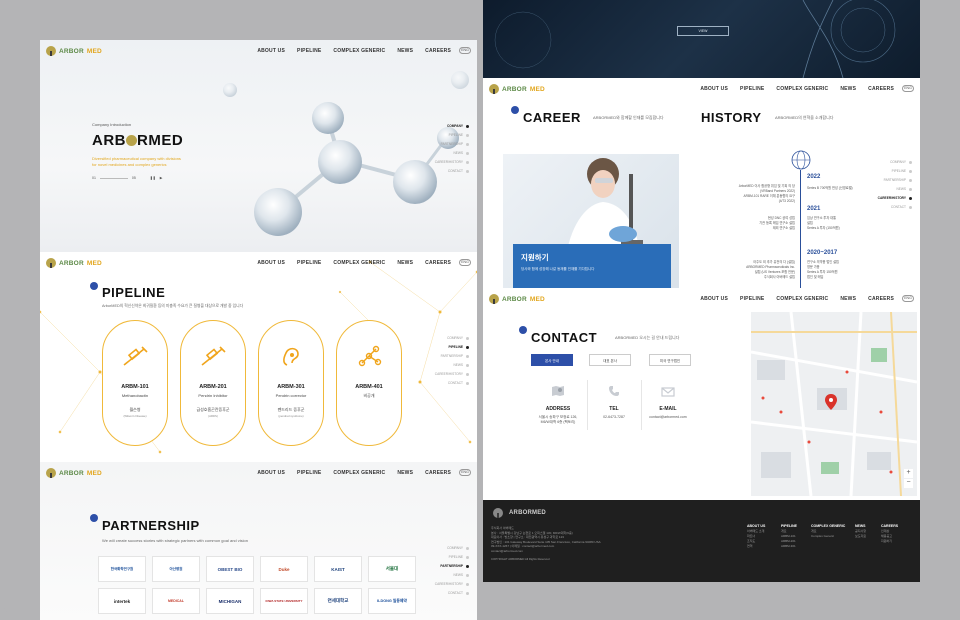 The height and width of the screenshot is (620, 960). I want to click on history-globe-icon, so click(801, 160).